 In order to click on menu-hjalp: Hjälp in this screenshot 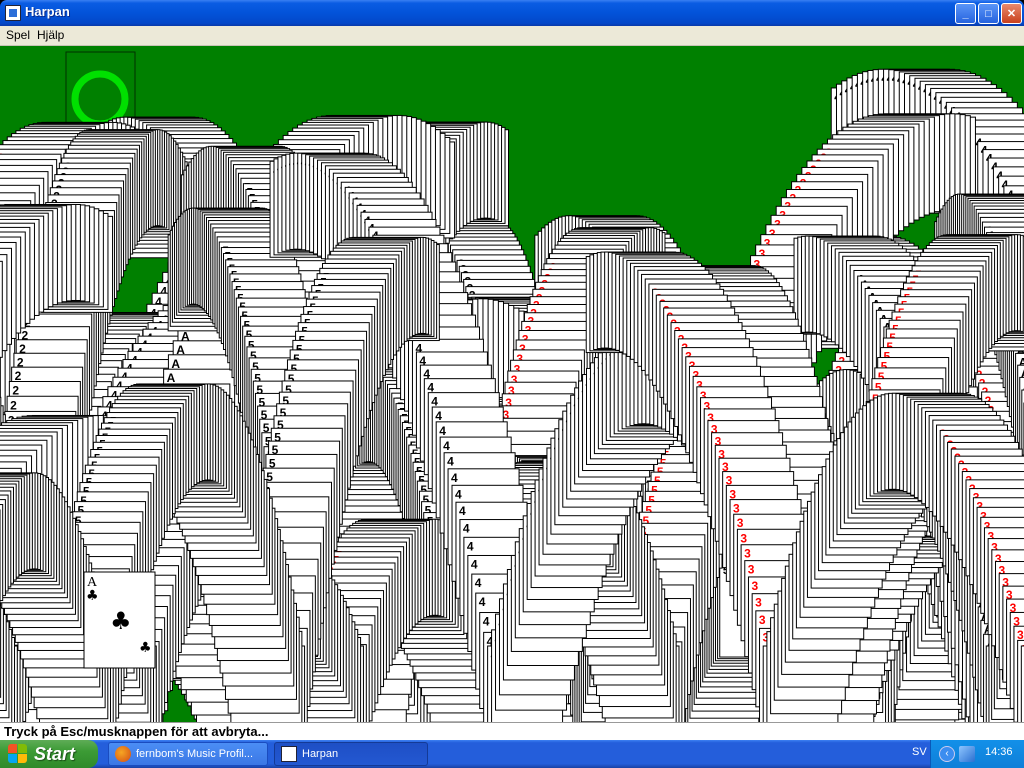, I will do `click(50, 35)`.